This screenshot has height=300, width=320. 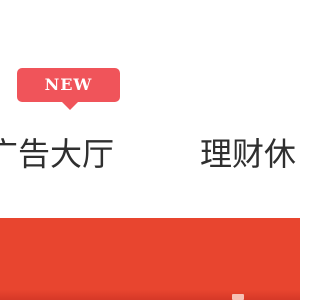 I want to click on new-badge: NEW, so click(x=68, y=85).